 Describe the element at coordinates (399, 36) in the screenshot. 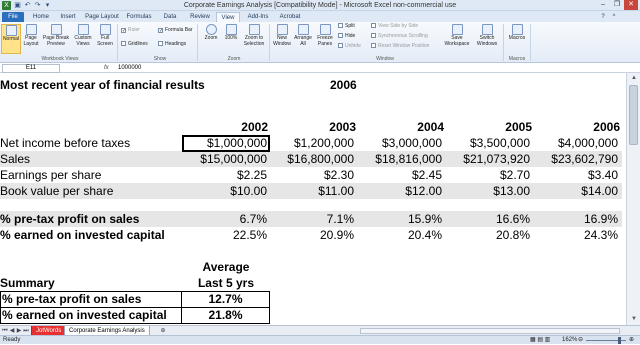

I see `synchronous-scrolling-button: Synchronous Scrolling` at that location.